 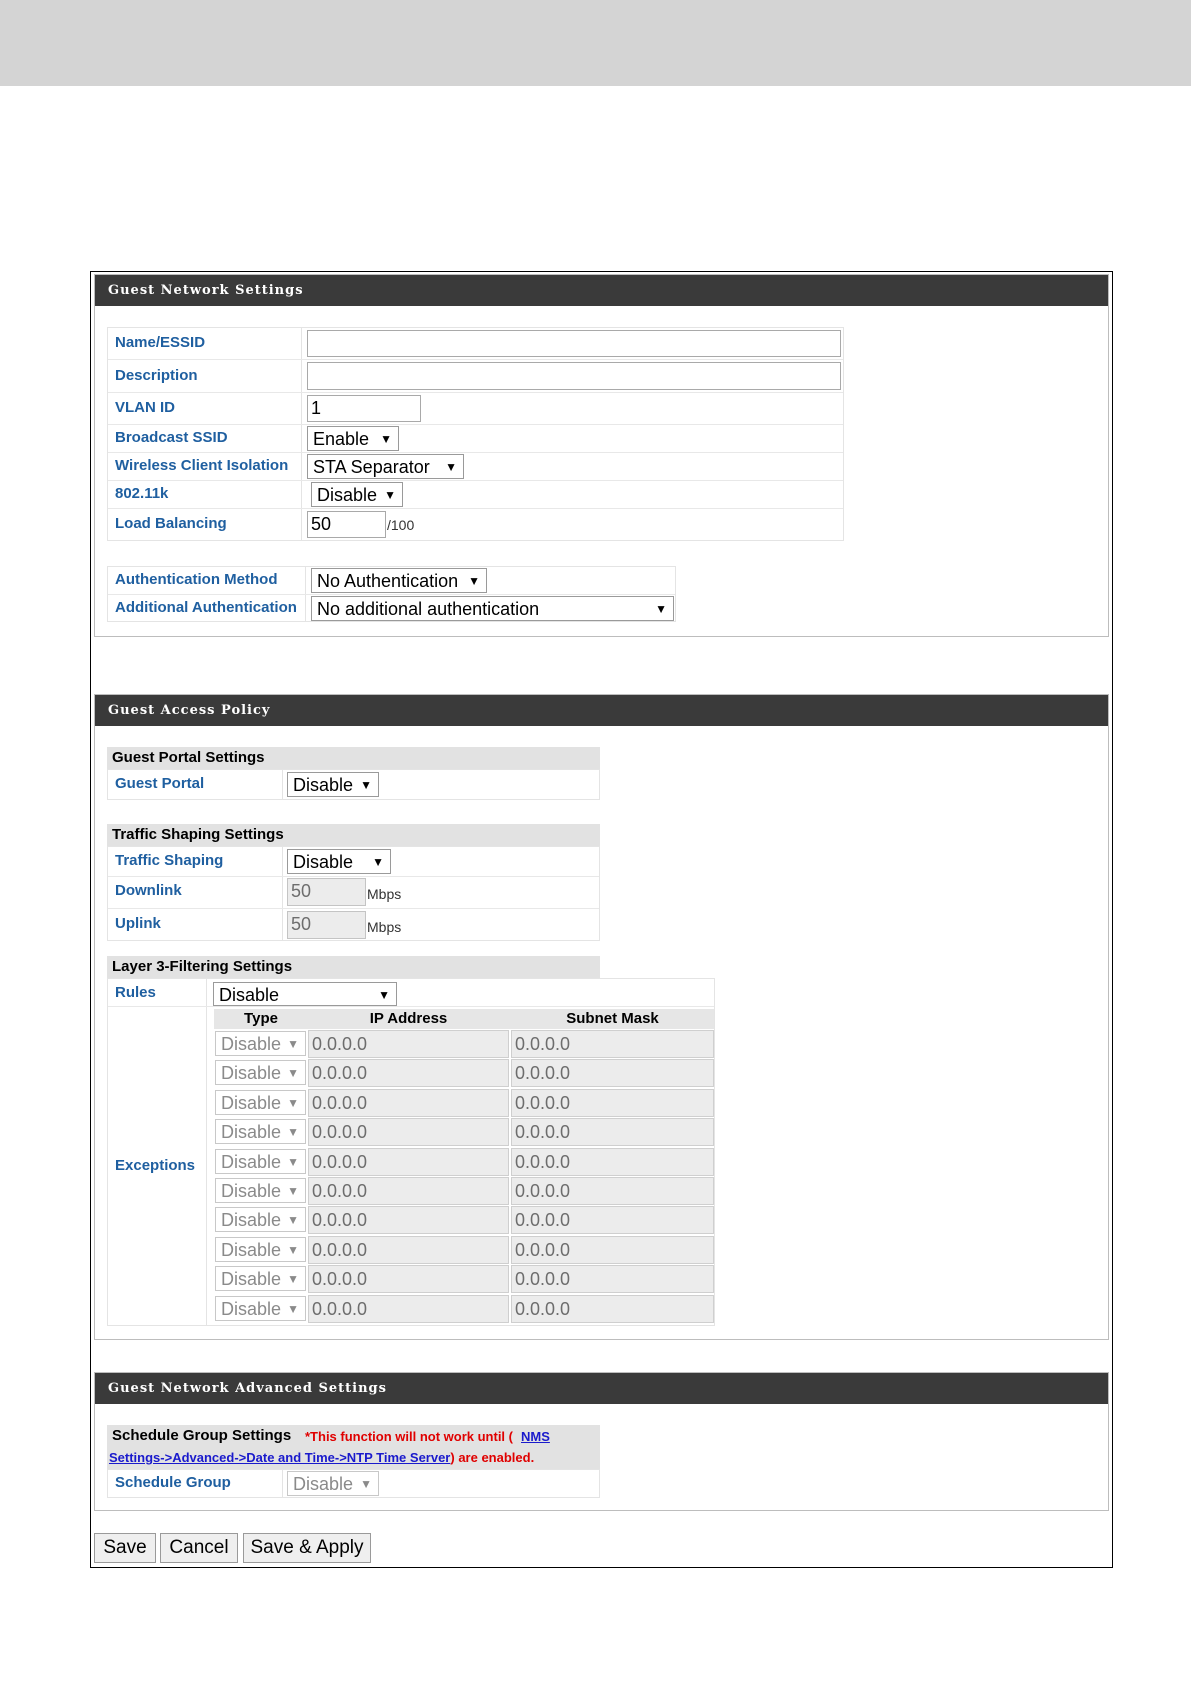 I want to click on exceptions-label: Exceptions, so click(x=155, y=1165).